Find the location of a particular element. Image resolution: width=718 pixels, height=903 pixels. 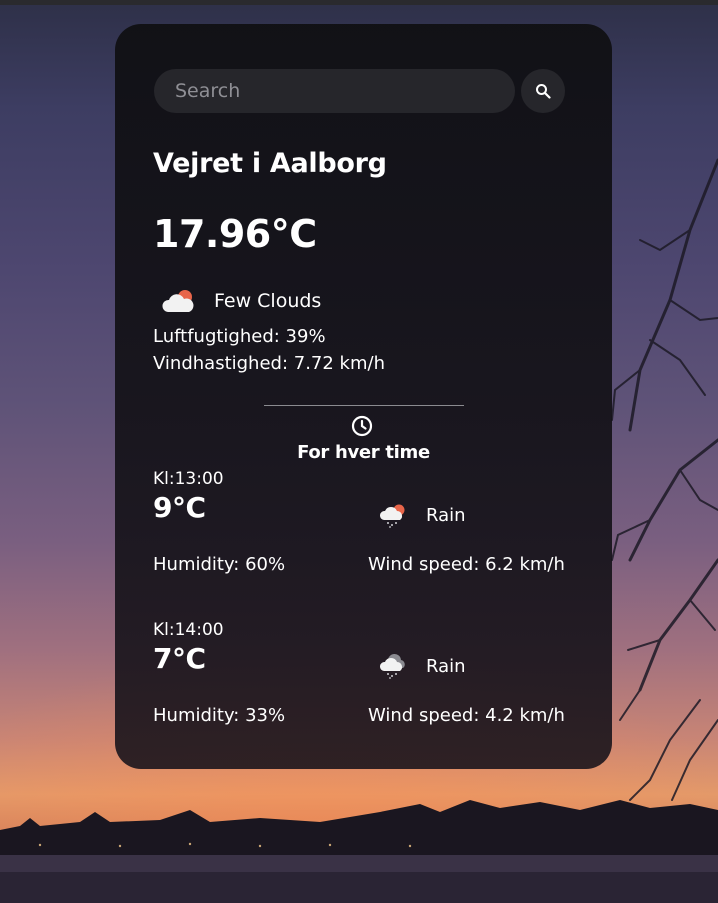

current-wind-speed: Vindhastighed: 7.72 km/h is located at coordinates (269, 363).